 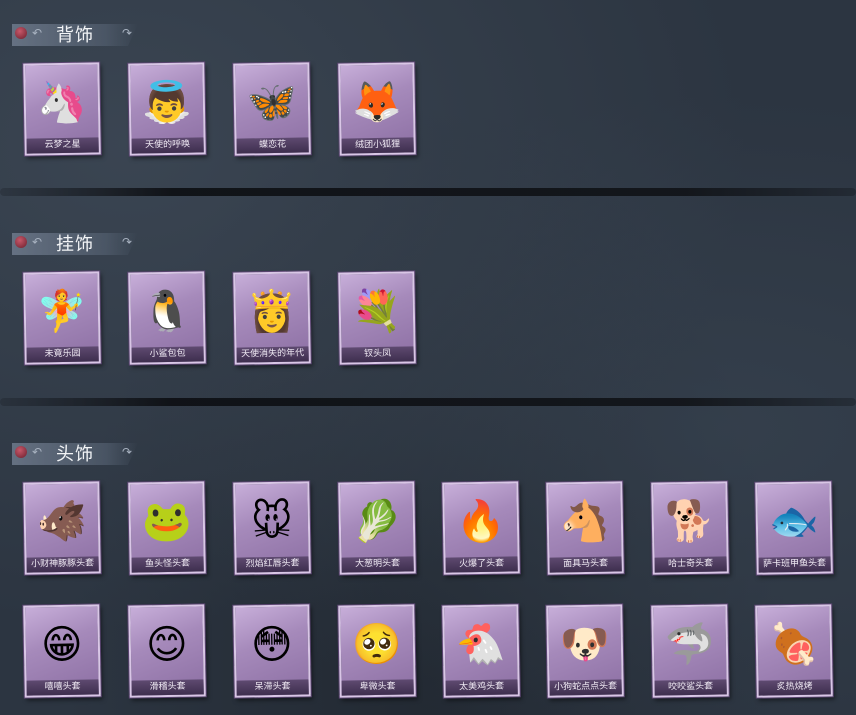 I want to click on section-header: ↶ 头饰 ↷, so click(x=75, y=454).